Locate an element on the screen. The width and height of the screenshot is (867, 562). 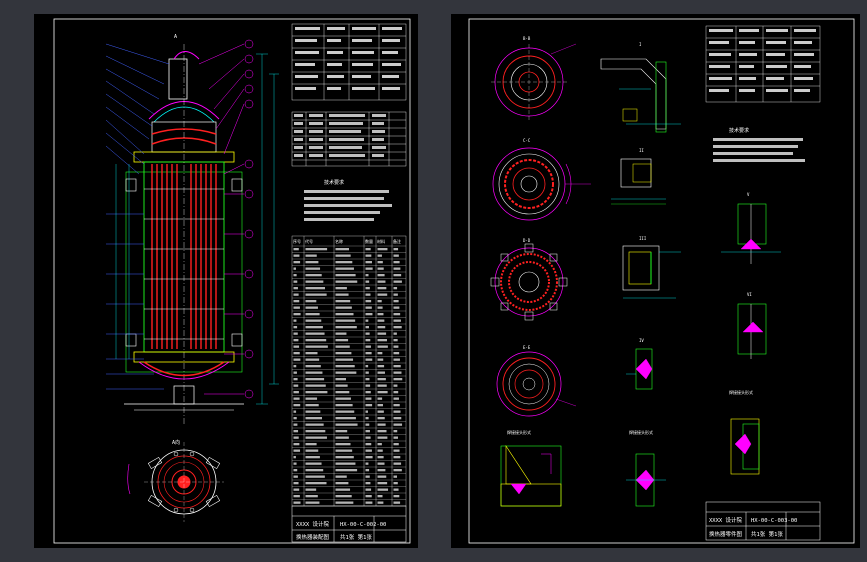
weld-title-2: 焊接接头形式 is located at coordinates (641, 432).